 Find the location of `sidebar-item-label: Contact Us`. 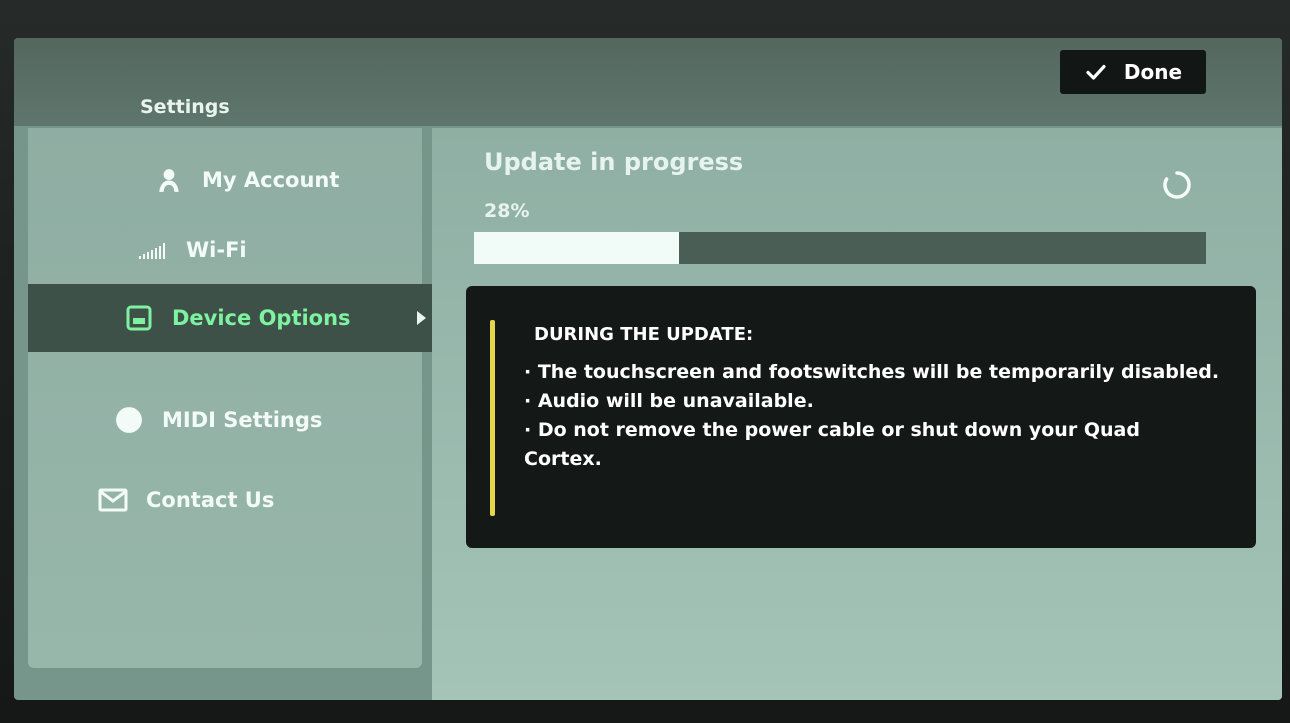

sidebar-item-label: Contact Us is located at coordinates (210, 500).